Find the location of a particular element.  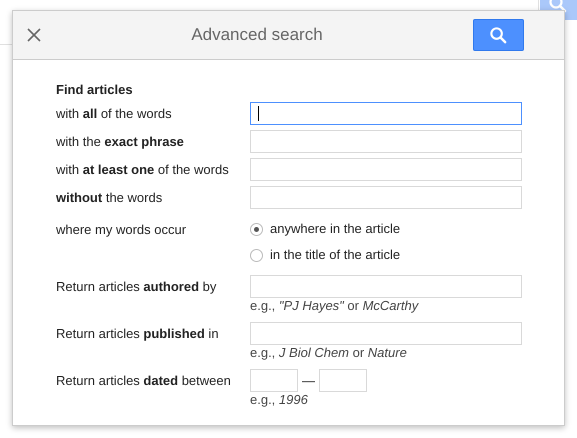

hint-text: e.g., J Biol Chem or Nature is located at coordinates (329, 353).